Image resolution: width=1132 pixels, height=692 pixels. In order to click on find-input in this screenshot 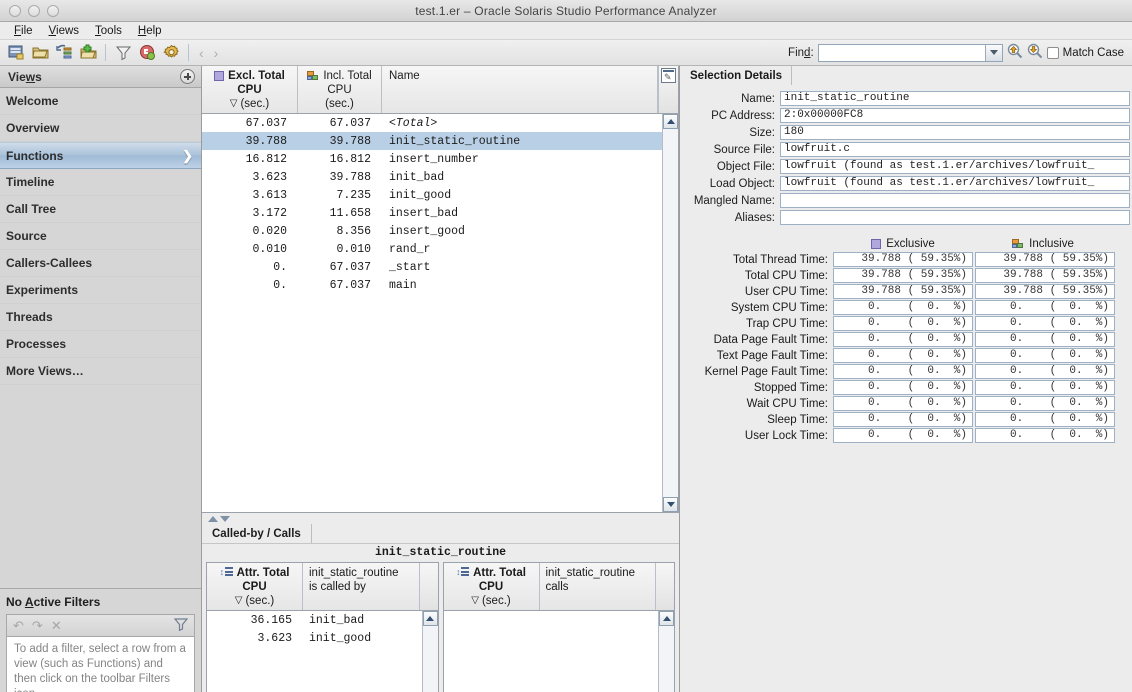, I will do `click(901, 52)`.